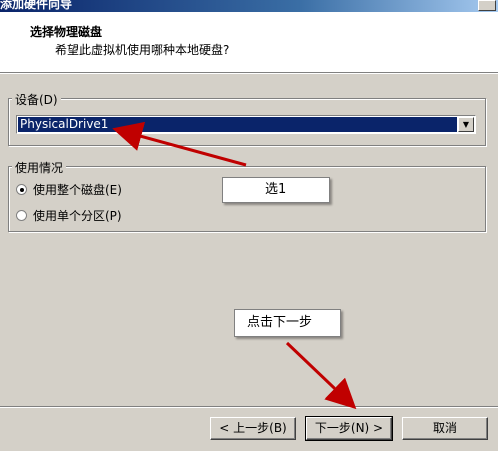  Describe the element at coordinates (179, 144) in the screenshot. I see `arrow-to-dropdown` at that location.